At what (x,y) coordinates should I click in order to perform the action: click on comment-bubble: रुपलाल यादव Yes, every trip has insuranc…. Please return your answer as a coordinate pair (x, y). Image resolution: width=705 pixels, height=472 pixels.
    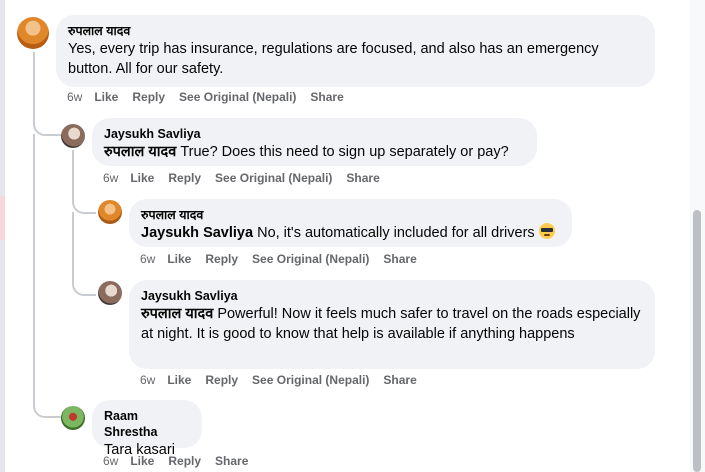
    Looking at the image, I should click on (355, 51).